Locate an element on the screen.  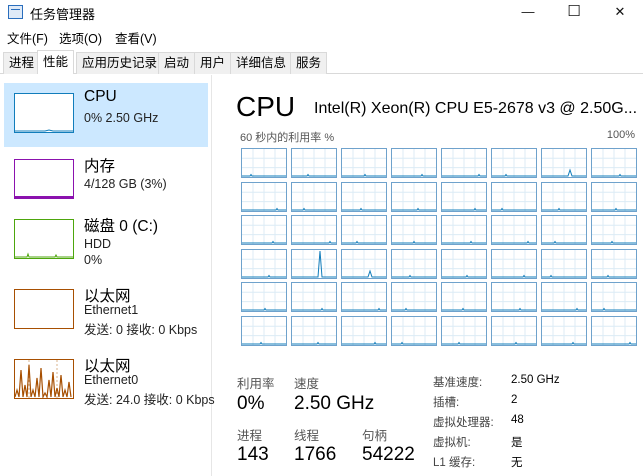
sockets-value: 2 is located at coordinates (514, 400).